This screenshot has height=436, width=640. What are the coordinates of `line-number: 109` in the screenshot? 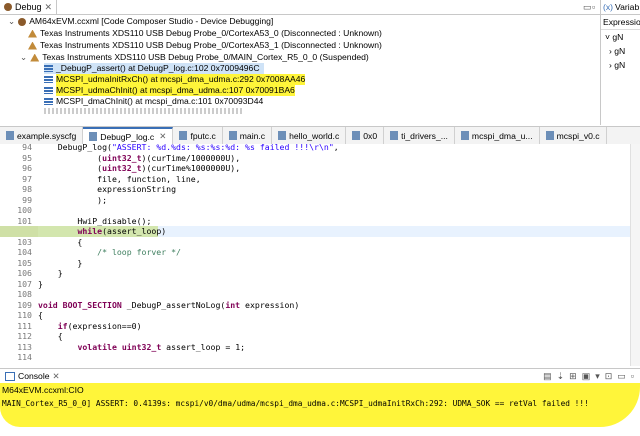 It's located at (24, 304).